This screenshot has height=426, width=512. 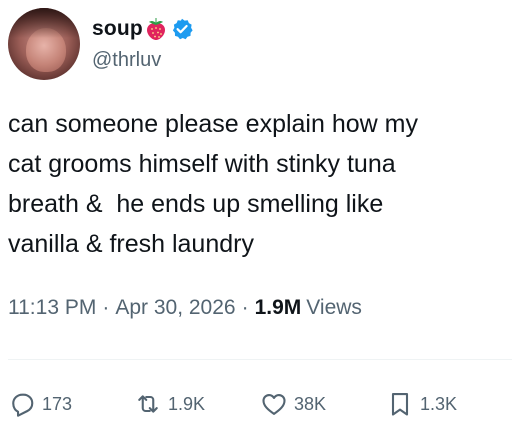 What do you see at coordinates (148, 404) in the screenshot?
I see `repost-icon` at bounding box center [148, 404].